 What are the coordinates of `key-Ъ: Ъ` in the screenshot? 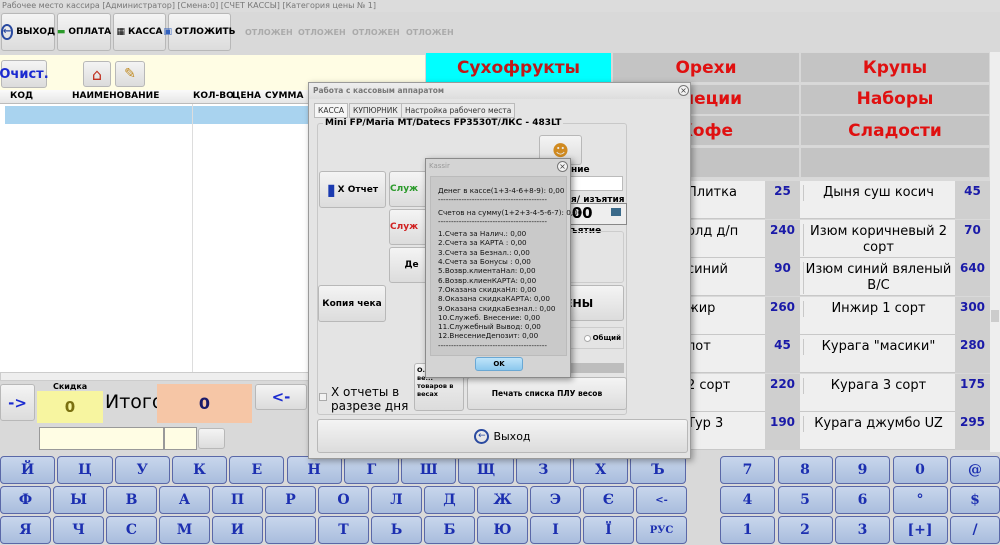 It's located at (658, 470).